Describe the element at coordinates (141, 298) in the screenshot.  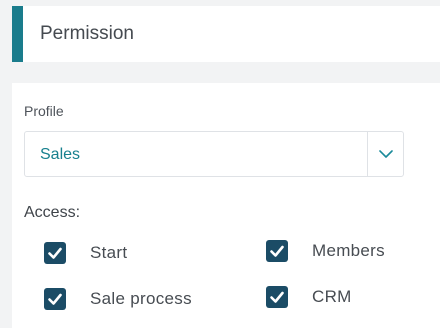
I see `checkbox-label: Sale process` at that location.